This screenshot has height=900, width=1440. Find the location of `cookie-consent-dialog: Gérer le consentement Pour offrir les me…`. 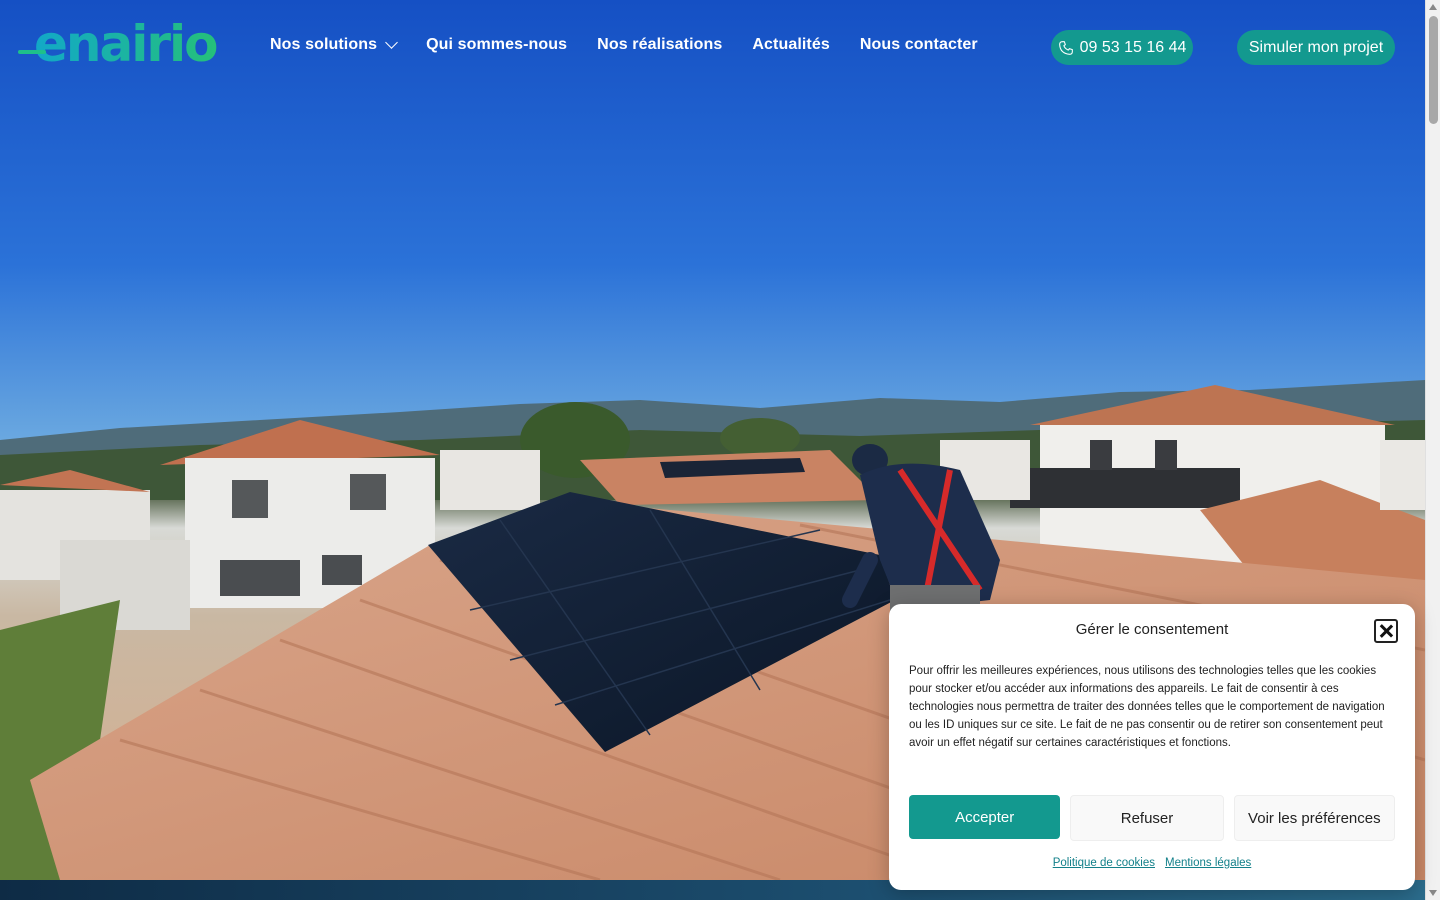

cookie-consent-dialog: Gérer le consentement Pour offrir les me… is located at coordinates (1152, 747).